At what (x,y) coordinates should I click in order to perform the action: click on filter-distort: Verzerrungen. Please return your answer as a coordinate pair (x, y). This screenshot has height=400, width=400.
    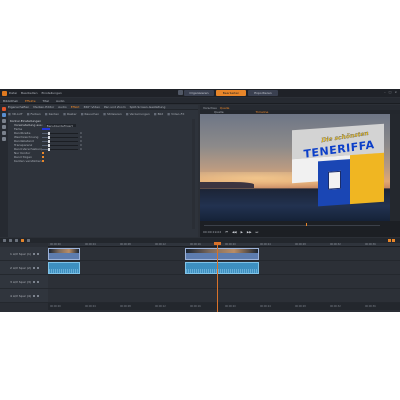
    Looking at the image, I should click on (138, 114).